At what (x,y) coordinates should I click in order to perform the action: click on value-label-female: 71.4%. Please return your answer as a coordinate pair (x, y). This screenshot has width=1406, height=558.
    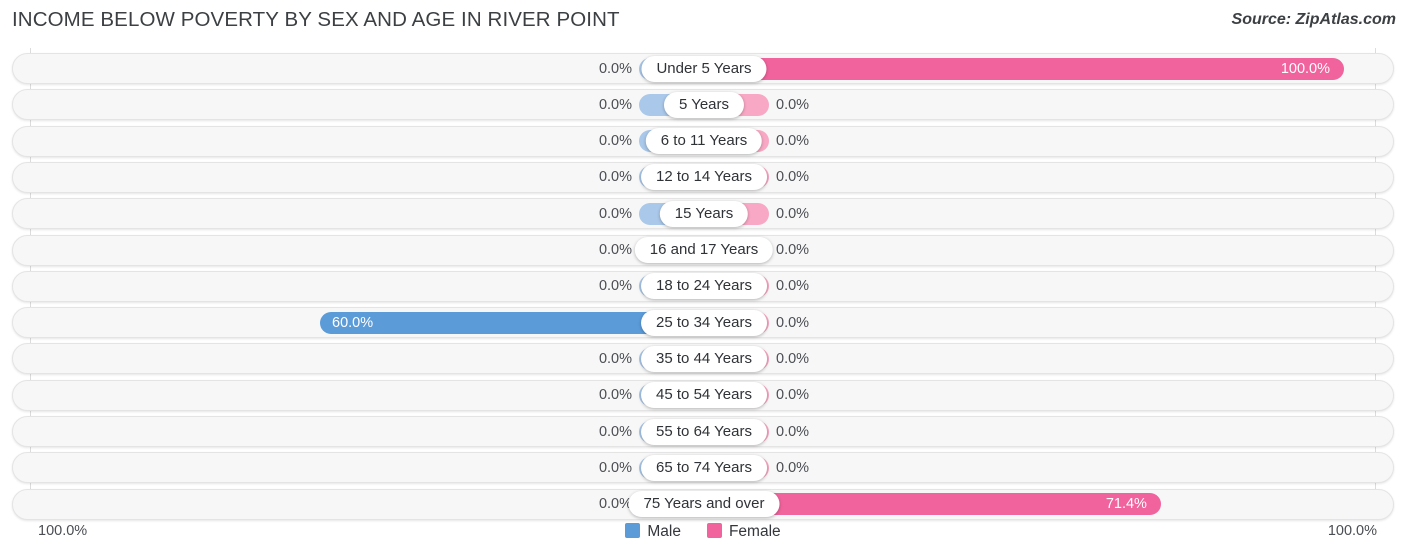
    Looking at the image, I should click on (1126, 504).